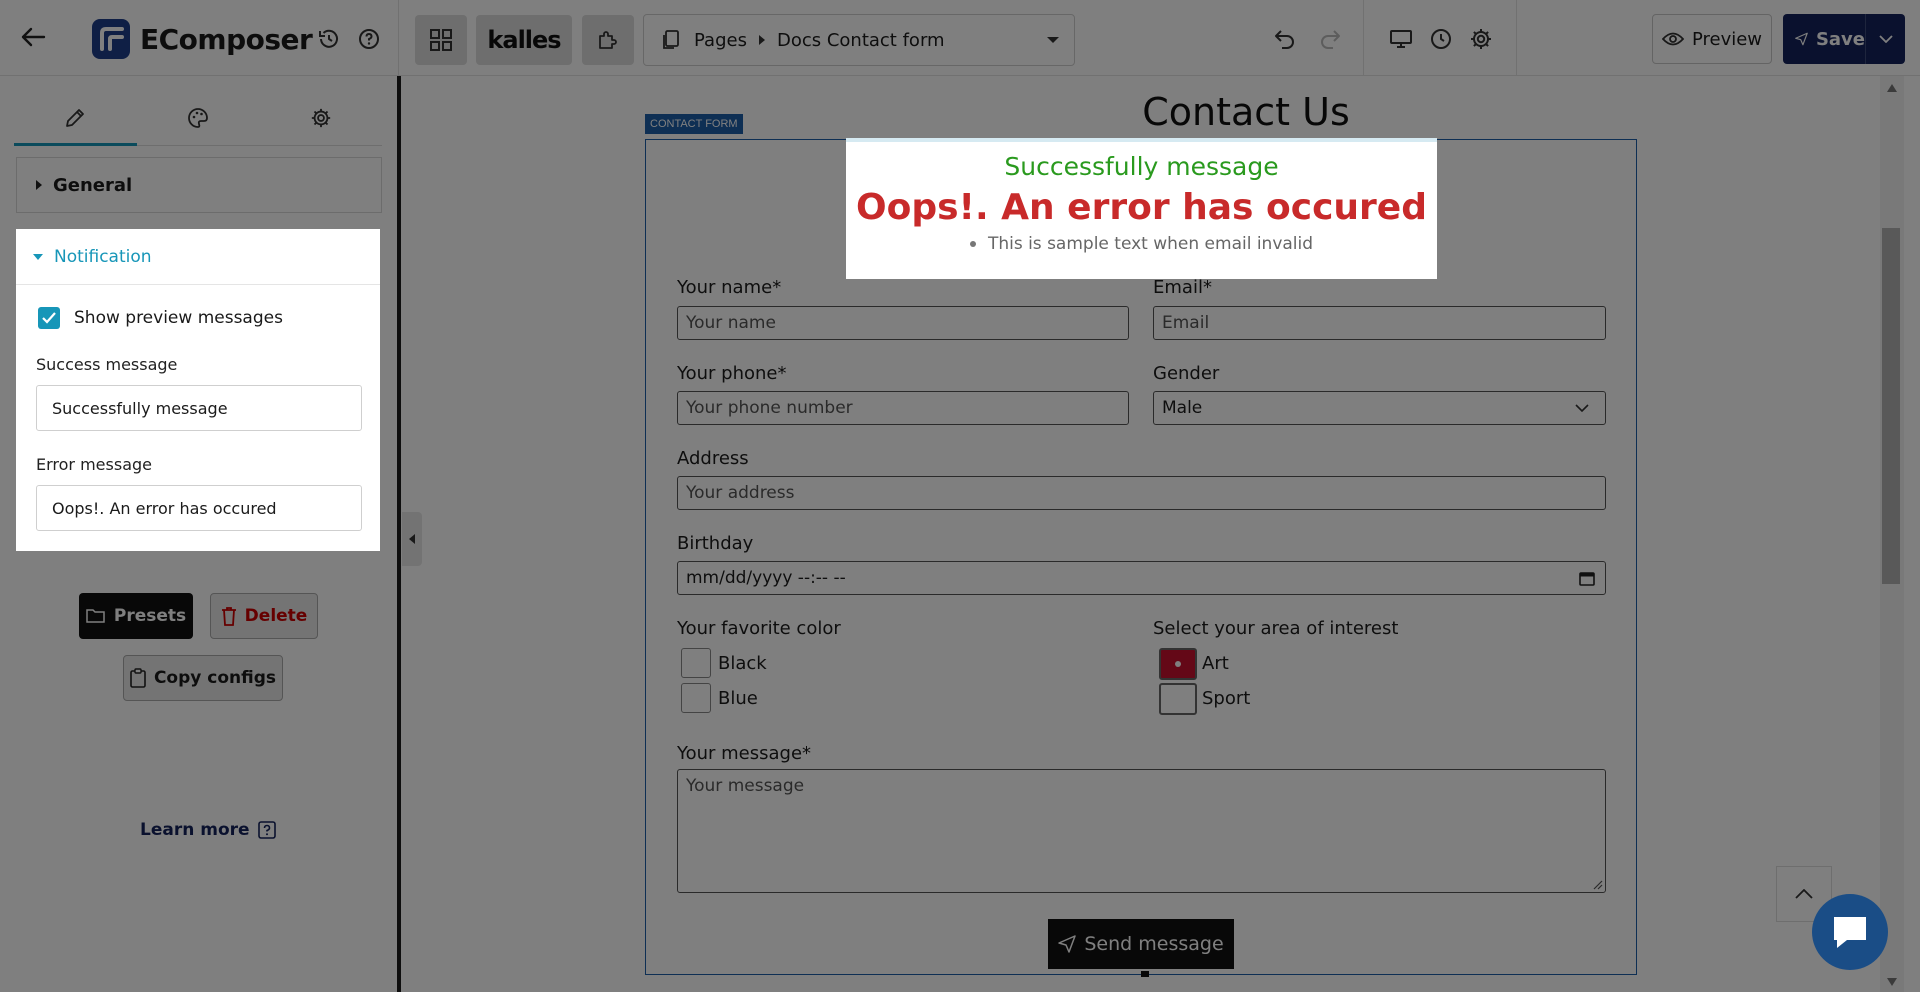 This screenshot has height=992, width=1920. I want to click on clock-icon, so click(1441, 39).